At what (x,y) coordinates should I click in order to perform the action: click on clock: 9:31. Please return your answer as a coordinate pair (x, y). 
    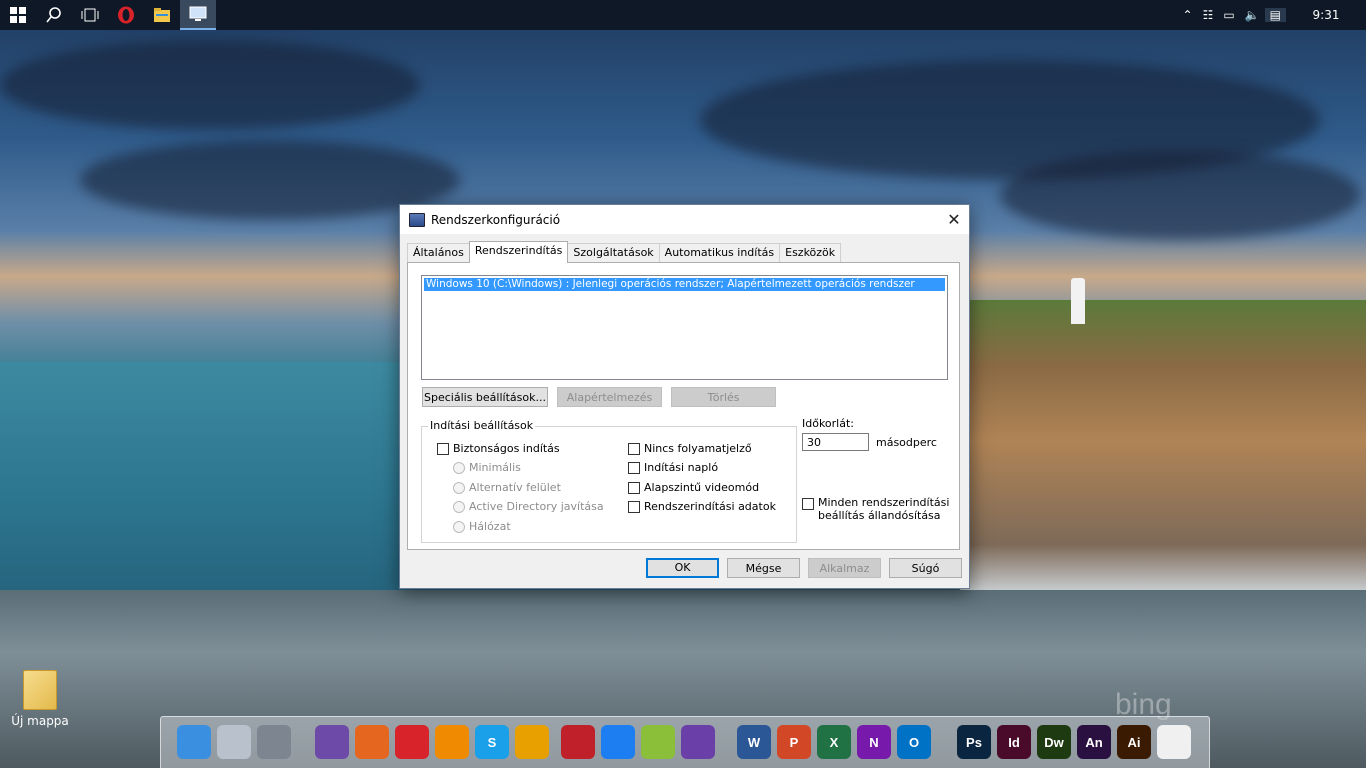
    Looking at the image, I should click on (1326, 15).